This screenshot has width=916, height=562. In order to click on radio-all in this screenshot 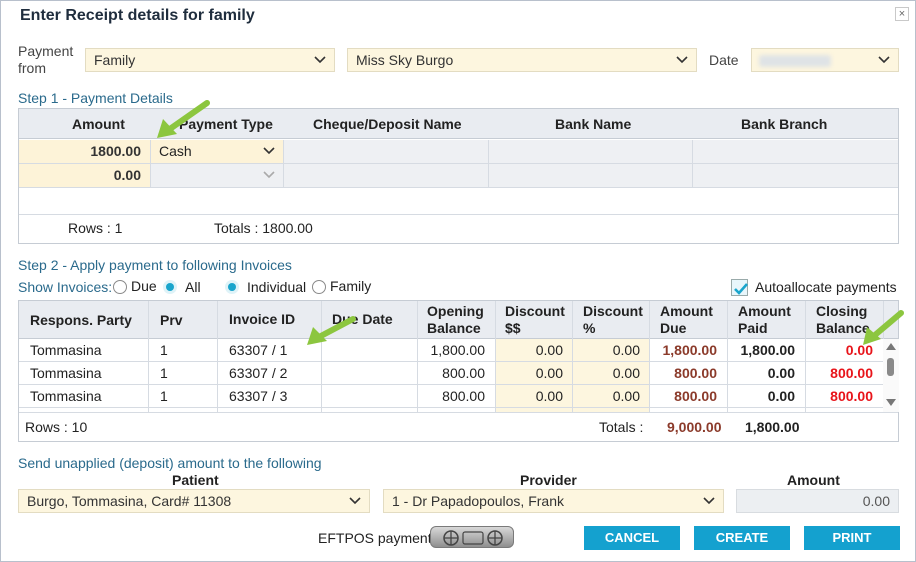, I will do `click(170, 287)`.